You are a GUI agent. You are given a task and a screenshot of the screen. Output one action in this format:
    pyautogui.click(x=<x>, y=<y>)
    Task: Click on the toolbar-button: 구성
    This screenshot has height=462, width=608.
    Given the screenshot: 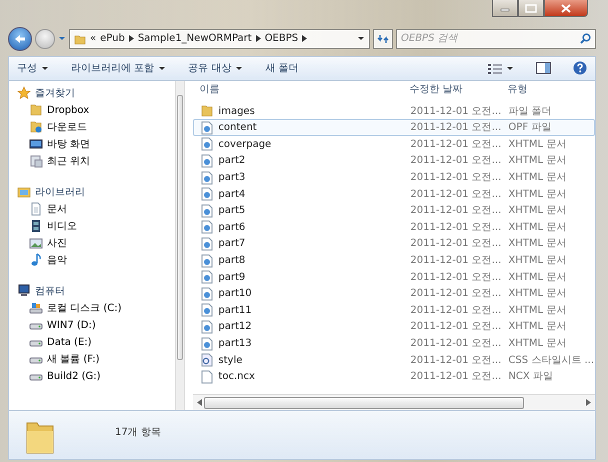 What is the action you would take?
    pyautogui.click(x=33, y=68)
    